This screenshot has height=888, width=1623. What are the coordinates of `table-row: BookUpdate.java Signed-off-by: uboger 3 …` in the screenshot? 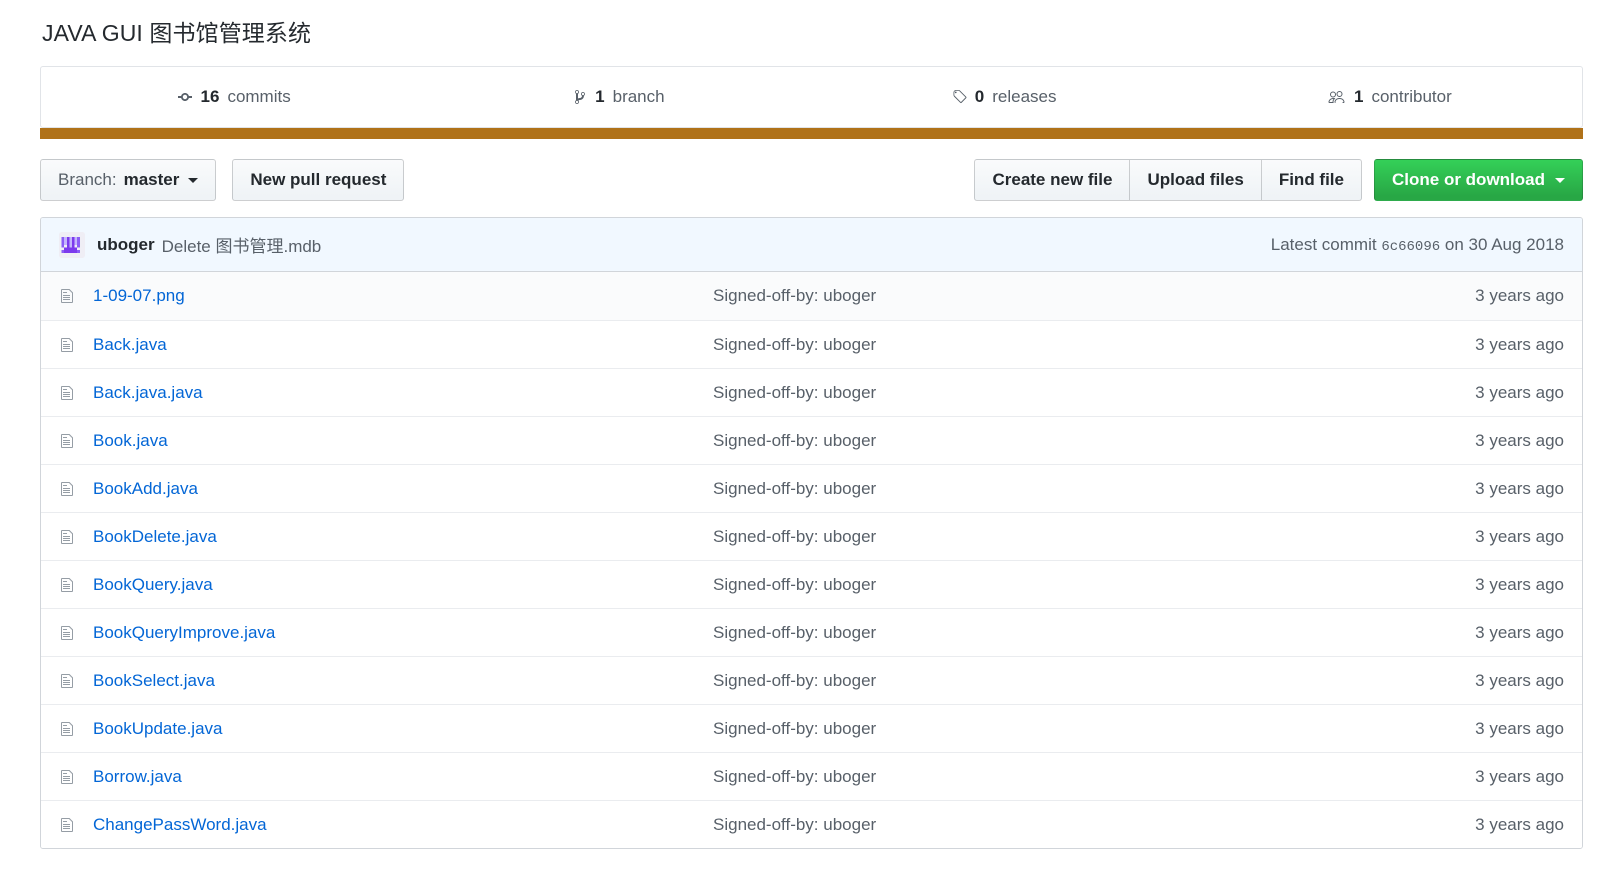 It's located at (811, 728).